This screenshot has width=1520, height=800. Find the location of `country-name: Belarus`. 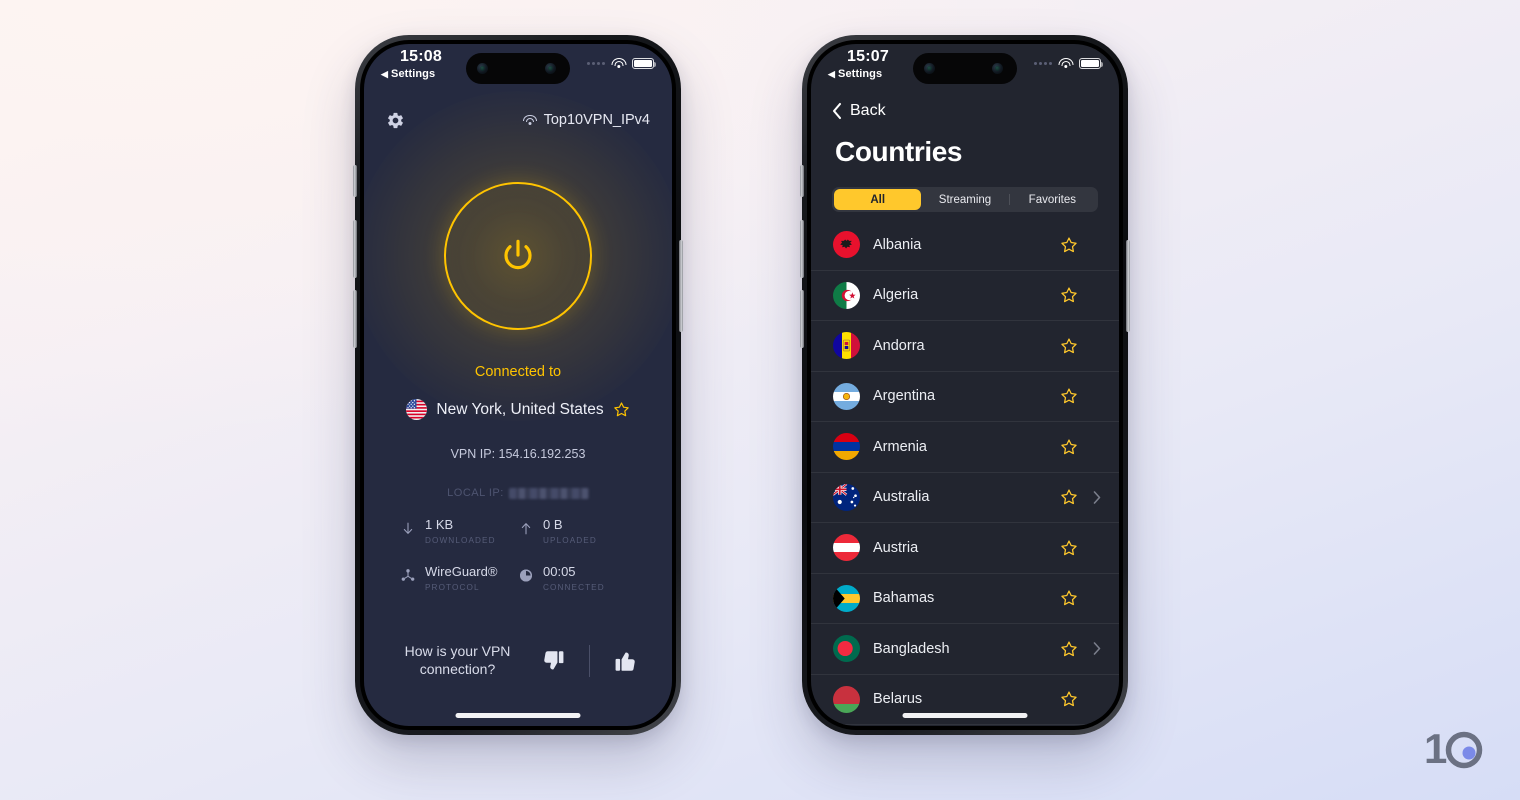

country-name: Belarus is located at coordinates (898, 699).